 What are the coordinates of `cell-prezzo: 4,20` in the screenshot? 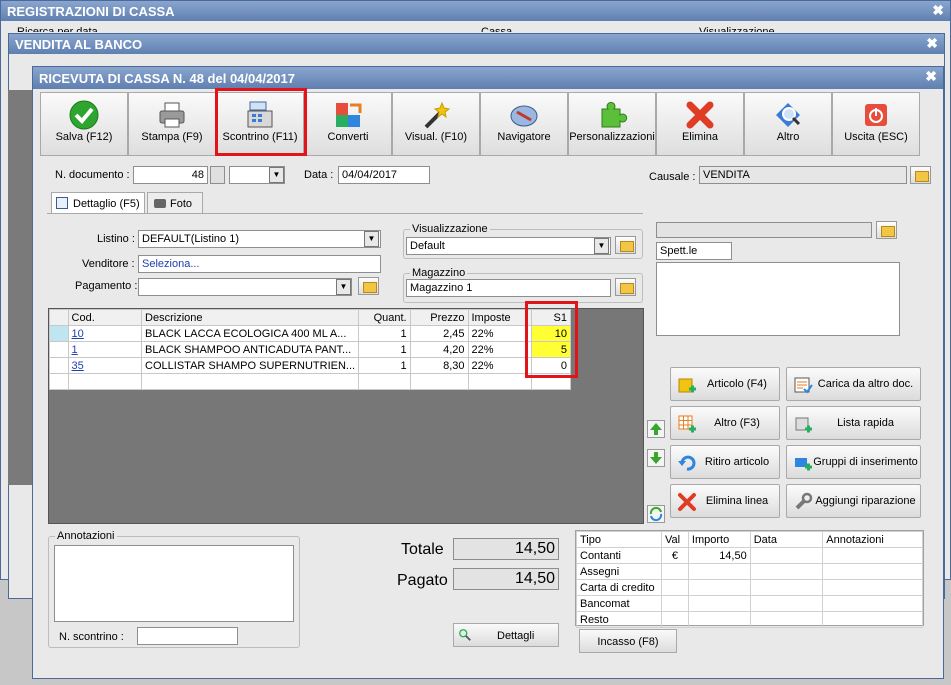 It's located at (439, 349).